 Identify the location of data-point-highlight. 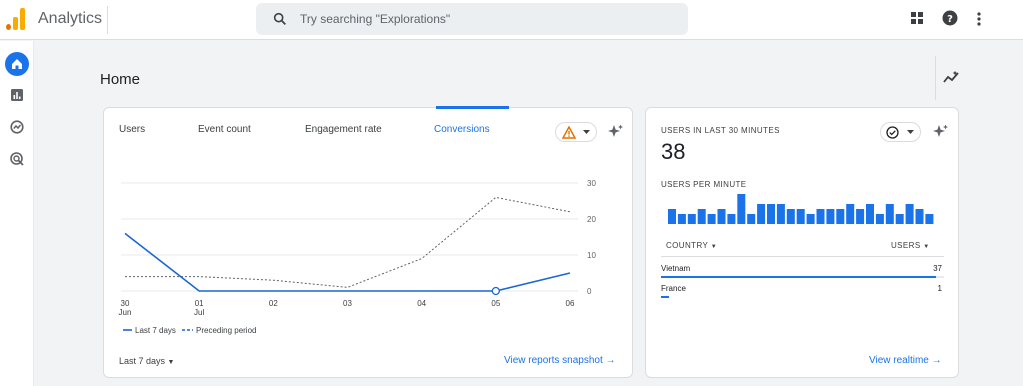
(495, 291).